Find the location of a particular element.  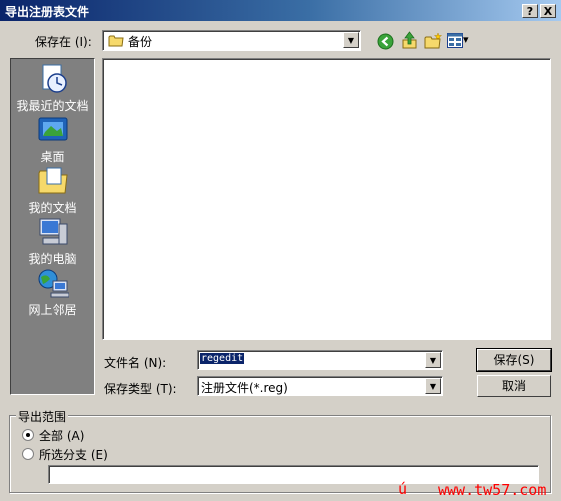

view-menu-arrow-icon: ▾ is located at coordinates (466, 39).